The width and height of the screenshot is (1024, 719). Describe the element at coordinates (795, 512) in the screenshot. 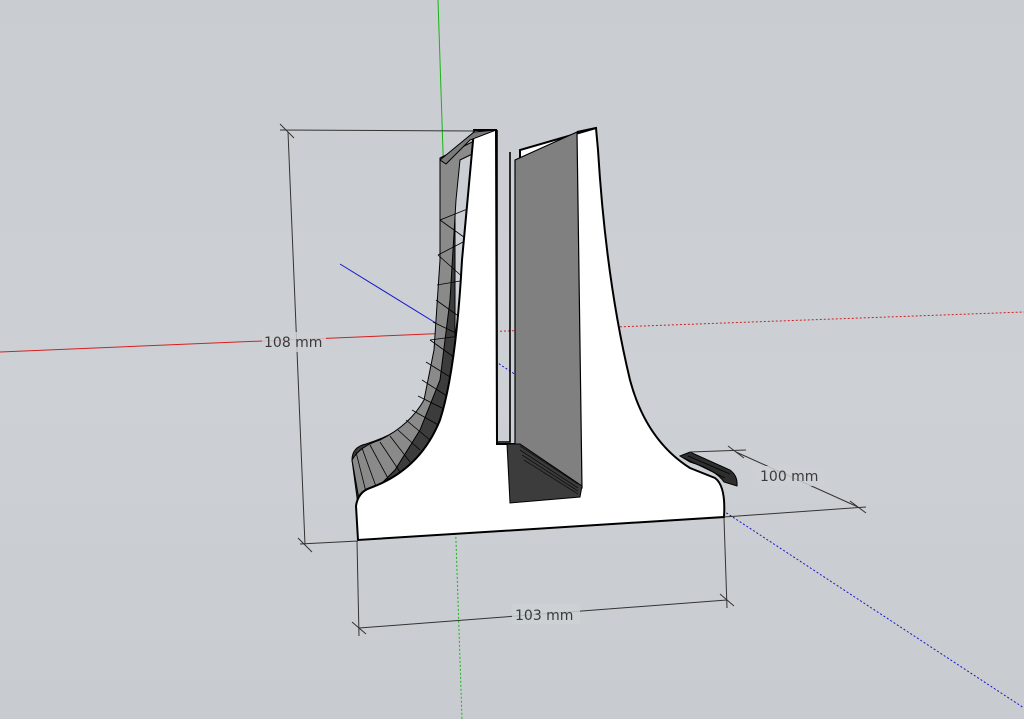

I see `depth-dim-bottom-extension` at that location.